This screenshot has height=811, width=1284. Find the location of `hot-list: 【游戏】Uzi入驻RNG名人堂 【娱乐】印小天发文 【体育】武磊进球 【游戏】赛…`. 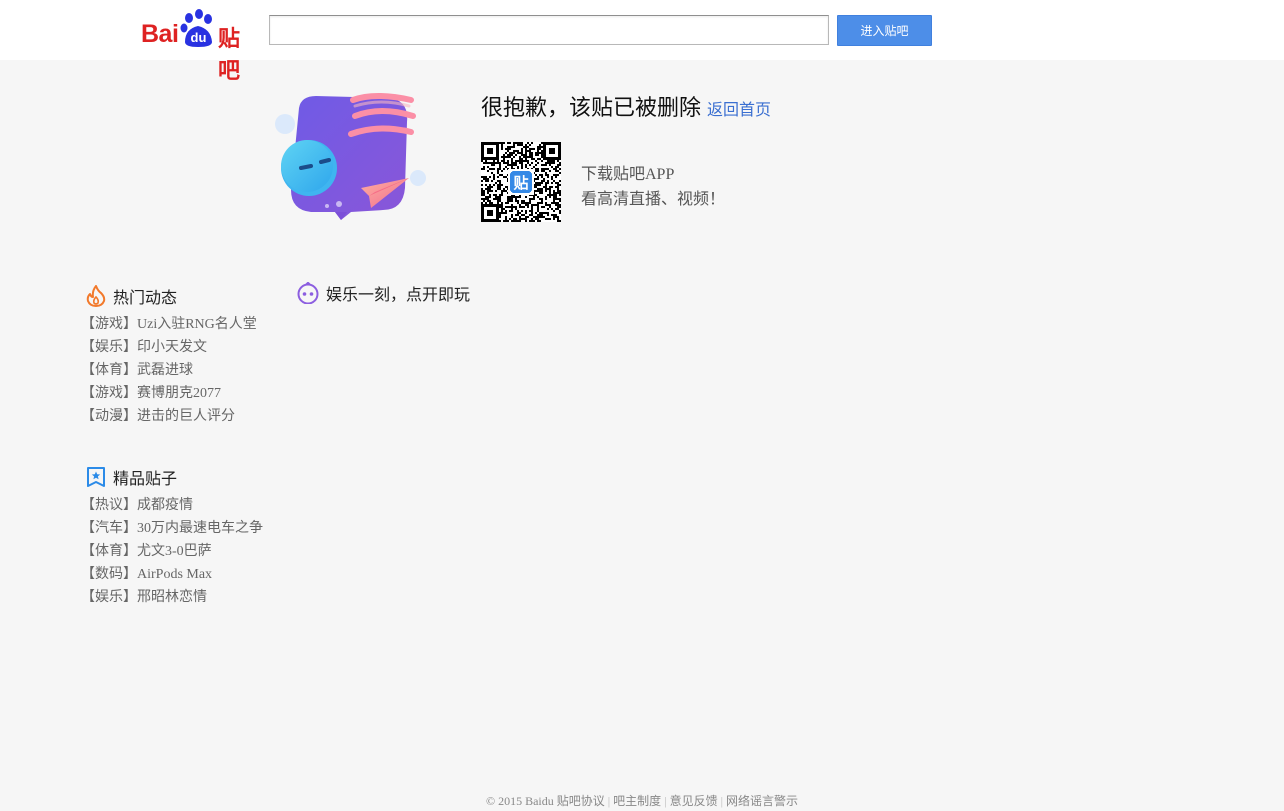

hot-list: 【游戏】Uzi入驻RNG名人堂 【娱乐】印小天发文 【体育】武磊进球 【游戏】赛… is located at coordinates (169, 370).